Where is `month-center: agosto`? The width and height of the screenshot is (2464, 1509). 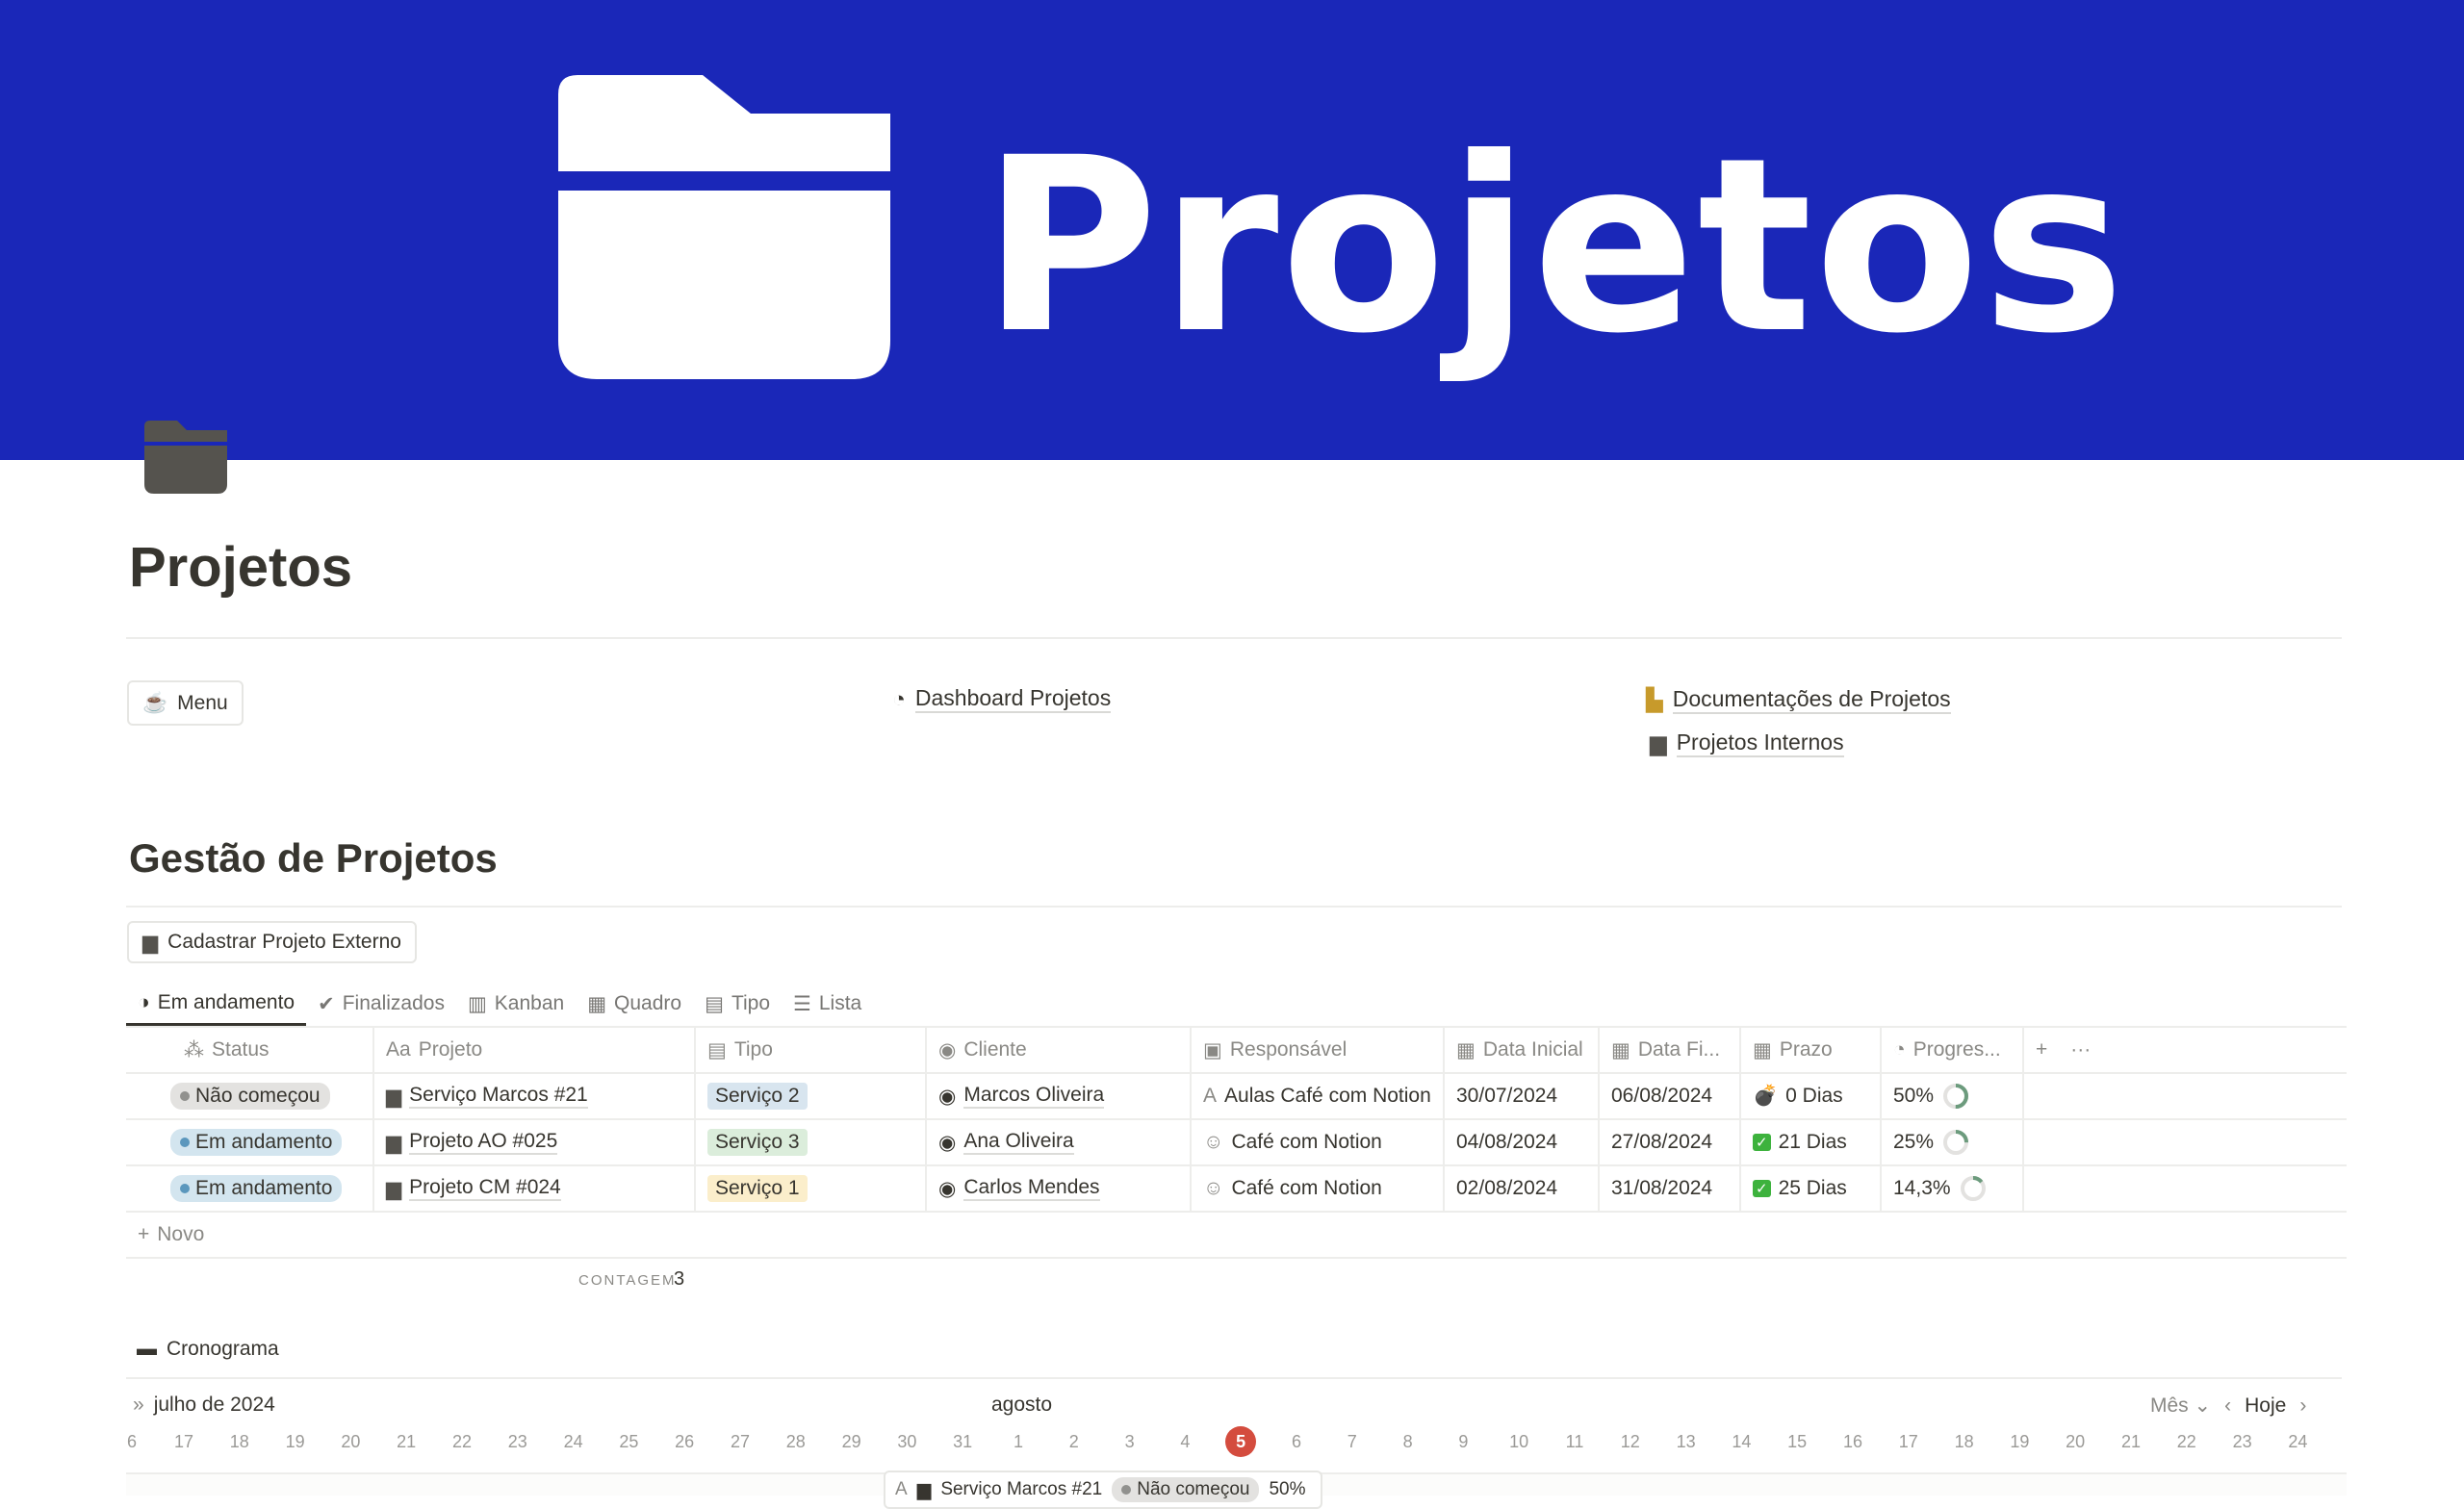 month-center: agosto is located at coordinates (1022, 1405).